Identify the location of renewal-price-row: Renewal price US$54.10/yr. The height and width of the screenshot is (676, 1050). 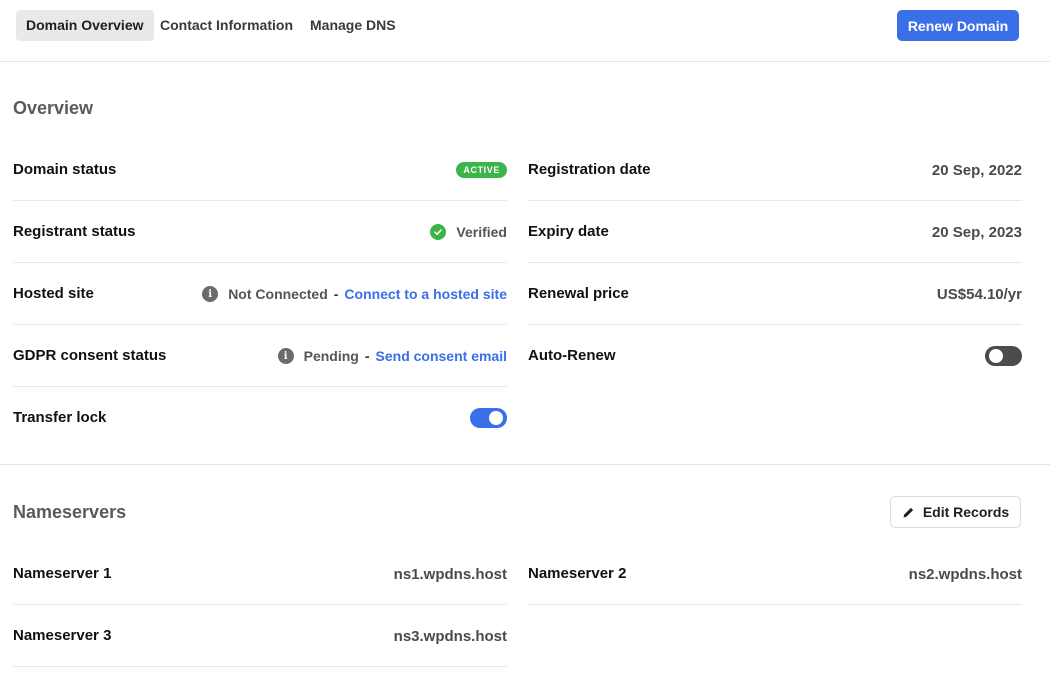
(775, 294).